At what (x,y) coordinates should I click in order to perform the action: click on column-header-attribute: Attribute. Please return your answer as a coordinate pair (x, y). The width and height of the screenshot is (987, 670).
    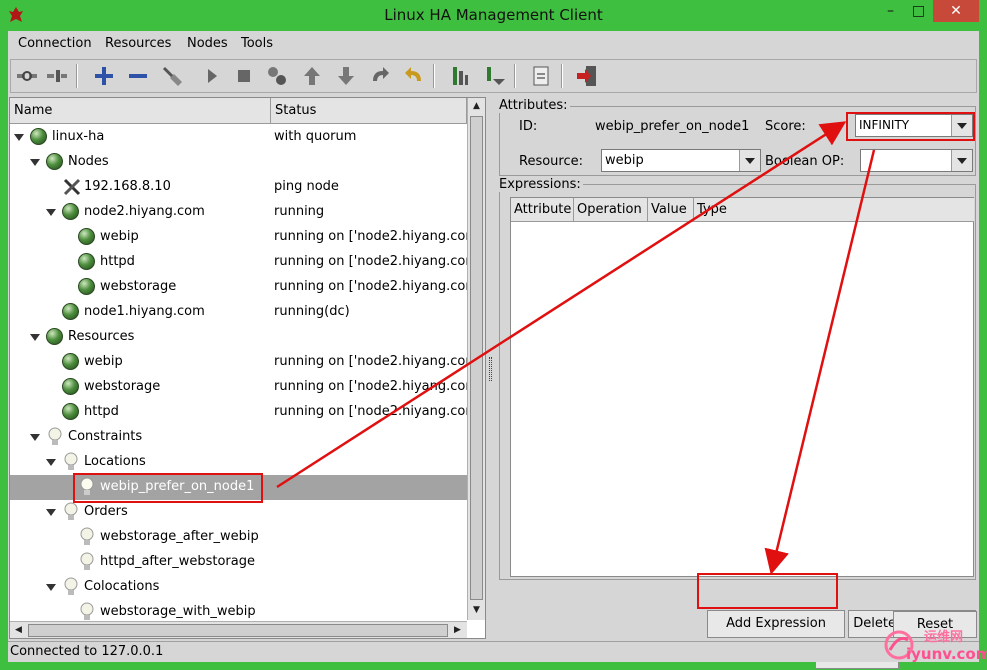
    Looking at the image, I should click on (542, 210).